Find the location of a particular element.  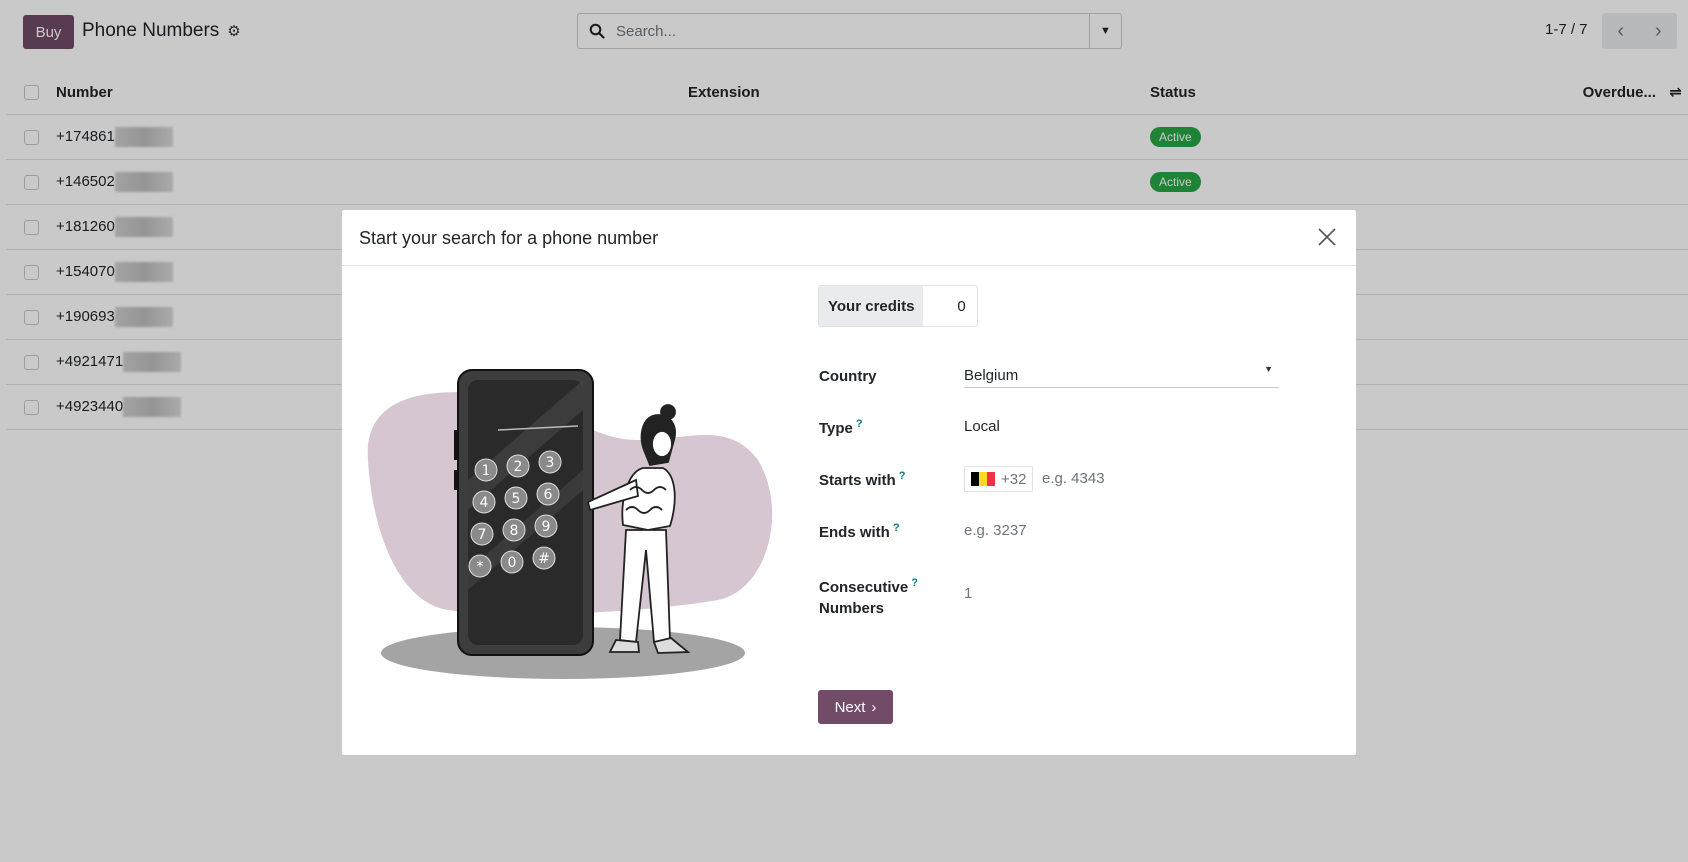

starts-with-label-text: Starts with is located at coordinates (857, 480).